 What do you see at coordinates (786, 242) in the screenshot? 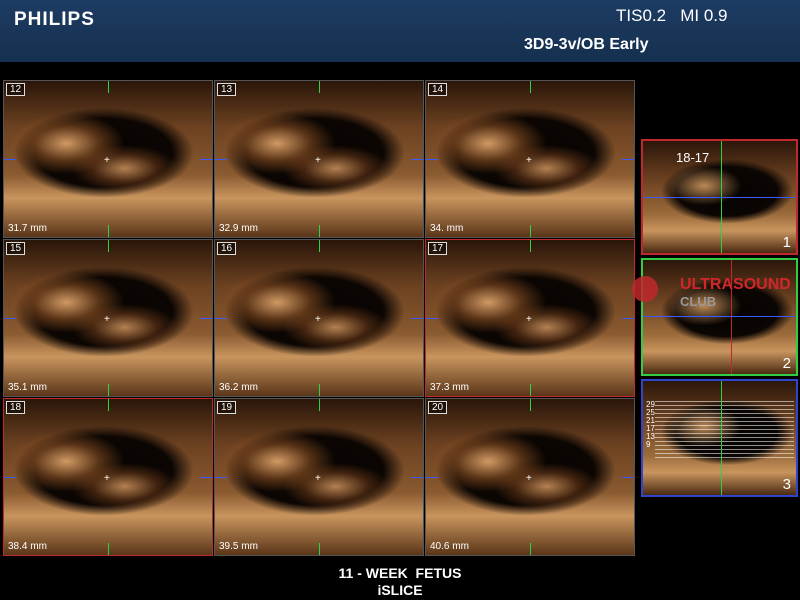
I see `view-number: 1` at bounding box center [786, 242].